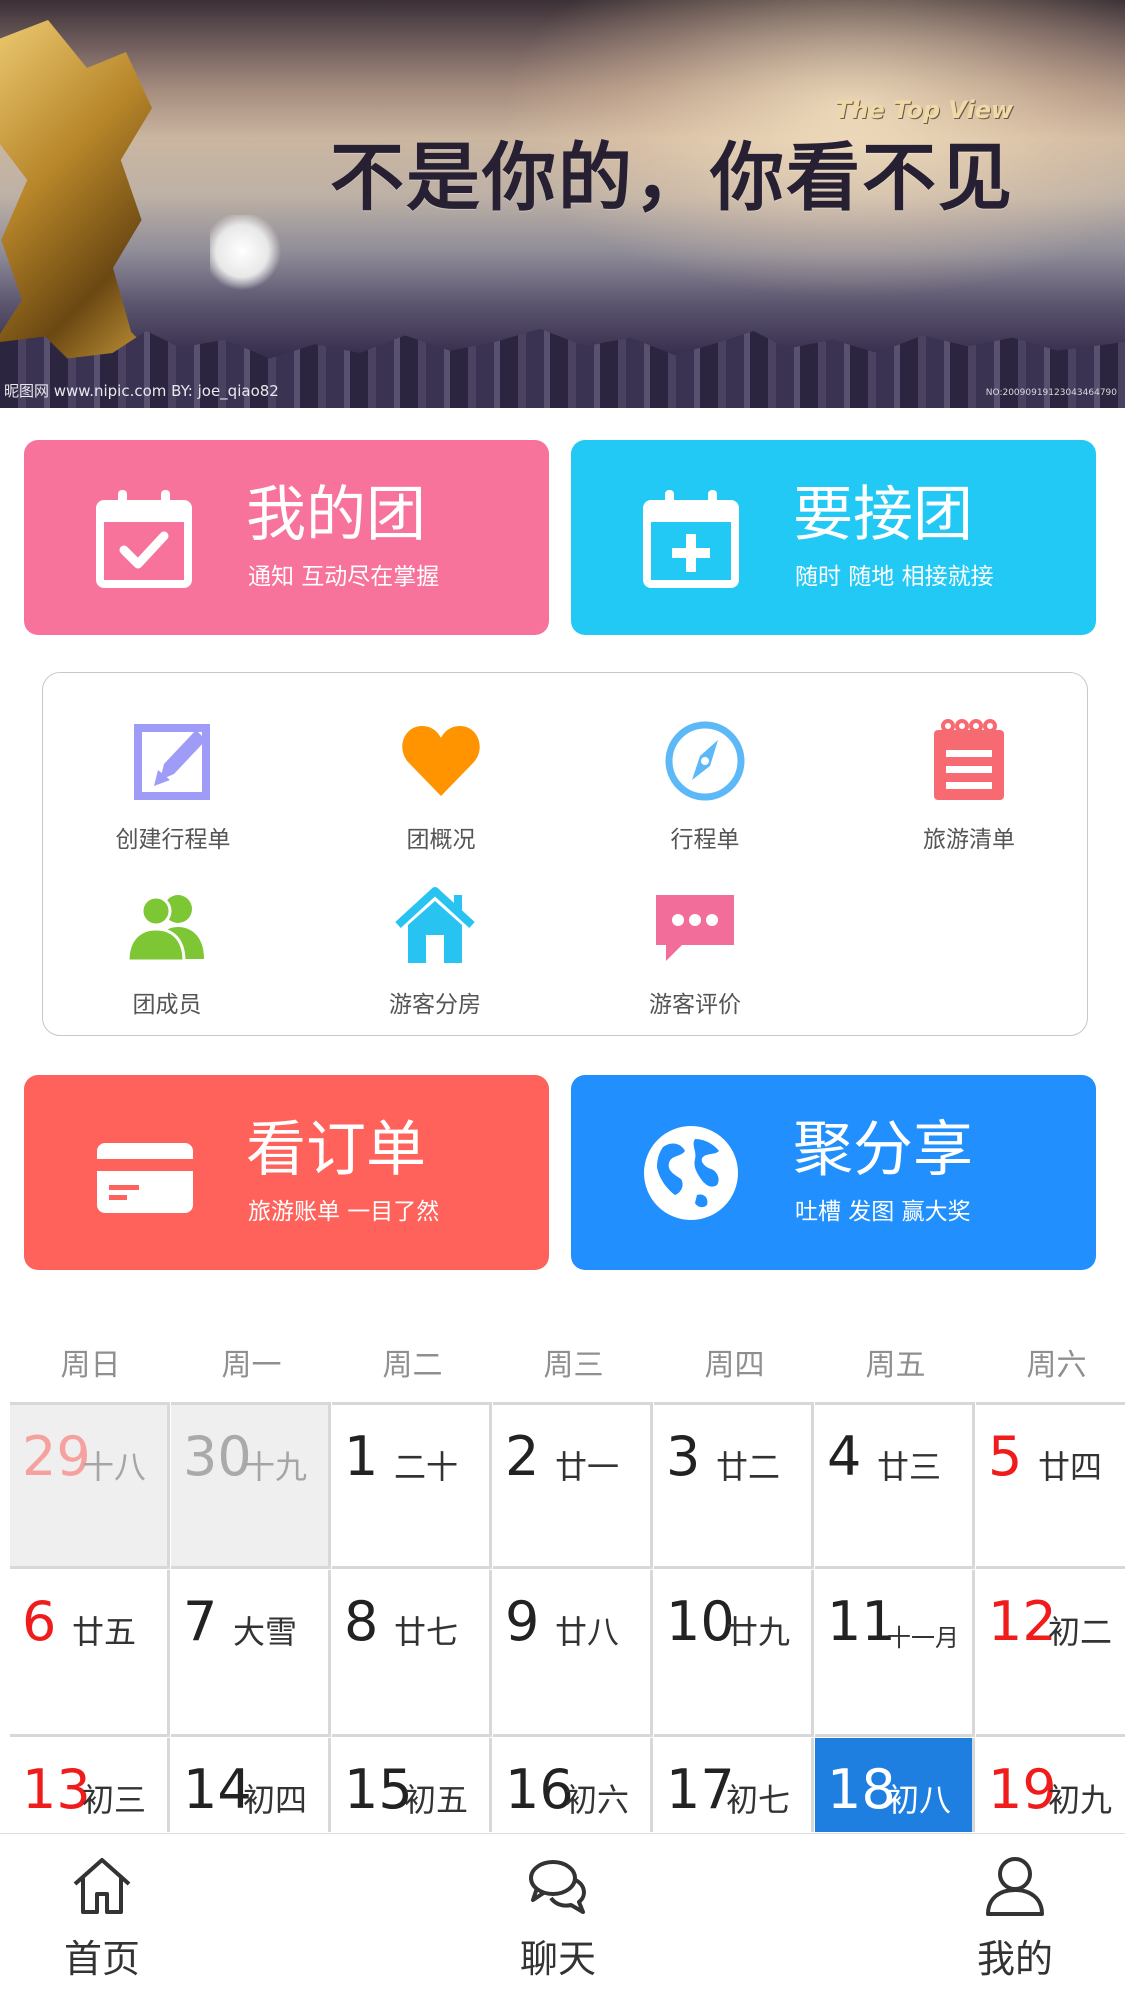 The width and height of the screenshot is (1125, 2002). I want to click on weekday-label: 周二, so click(412, 1365).